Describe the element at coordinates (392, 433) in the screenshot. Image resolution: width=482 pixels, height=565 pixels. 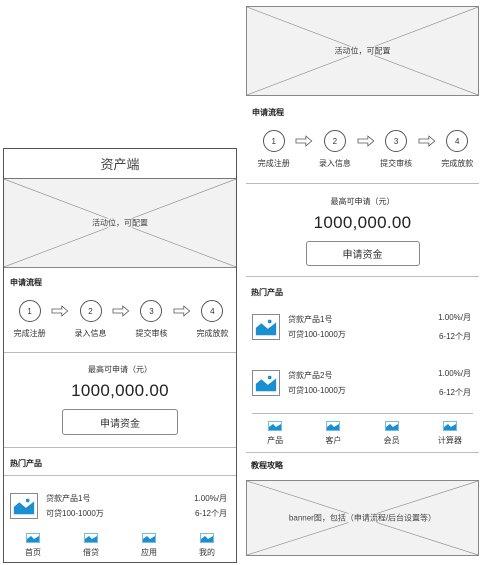
I see `category-item-members: 会员` at that location.